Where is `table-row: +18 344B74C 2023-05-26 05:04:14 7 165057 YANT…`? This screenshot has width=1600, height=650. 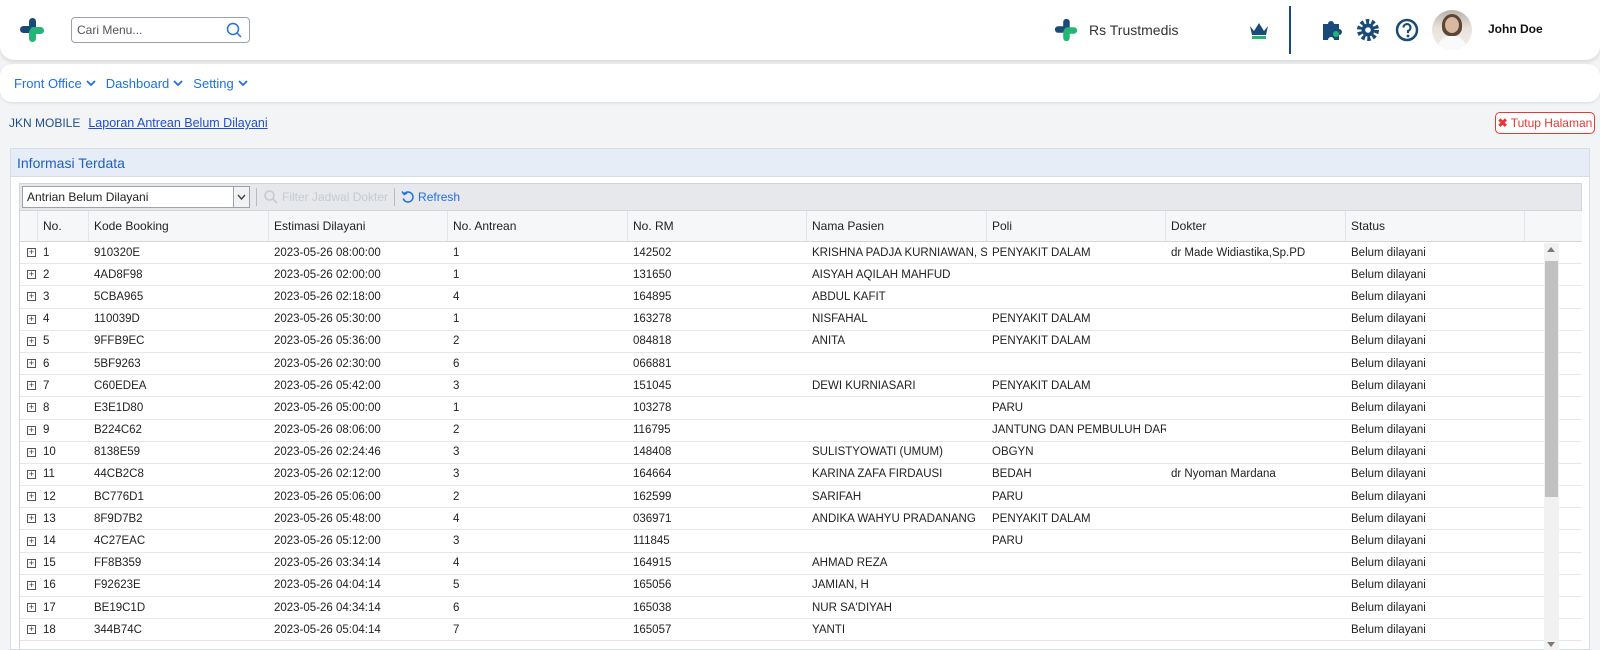
table-row: +18 344B74C 2023-05-26 05:04:14 7 165057 YANT… is located at coordinates (801, 630).